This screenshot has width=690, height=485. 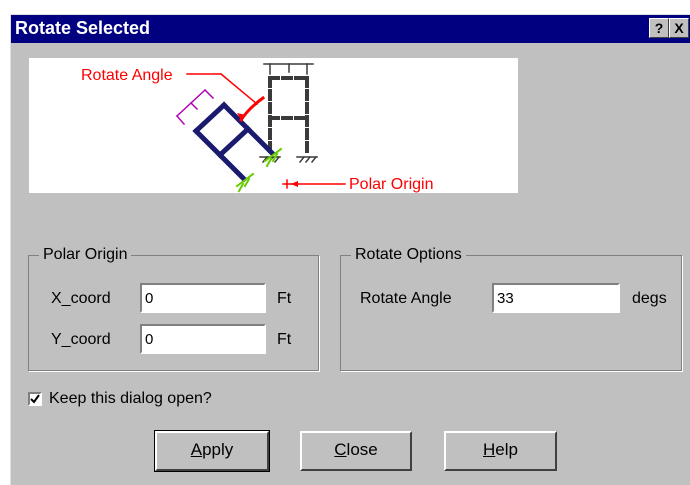 I want to click on close-icon: X, so click(x=679, y=28).